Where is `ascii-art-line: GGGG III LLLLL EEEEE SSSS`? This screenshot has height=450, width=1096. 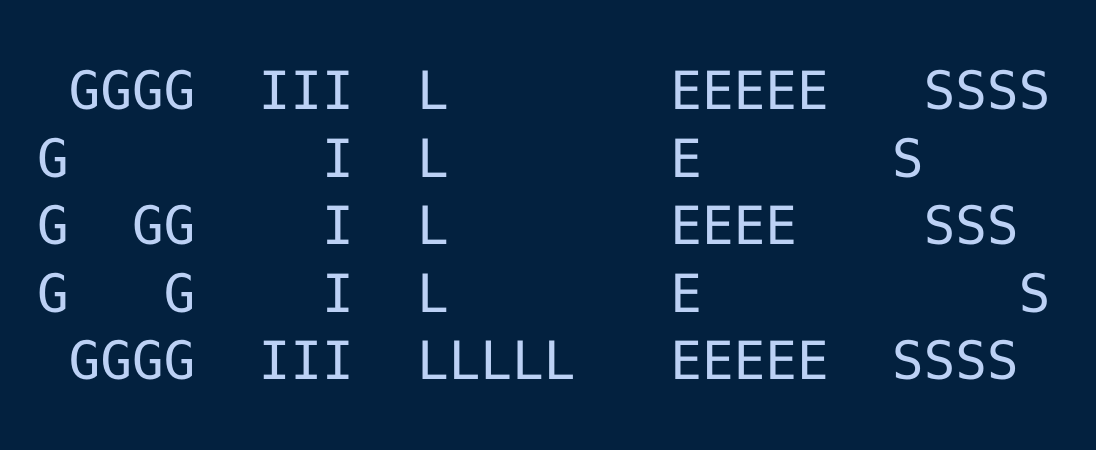
ascii-art-line: GGGG III LLLLL EEEEE SSSS is located at coordinates (528, 361).